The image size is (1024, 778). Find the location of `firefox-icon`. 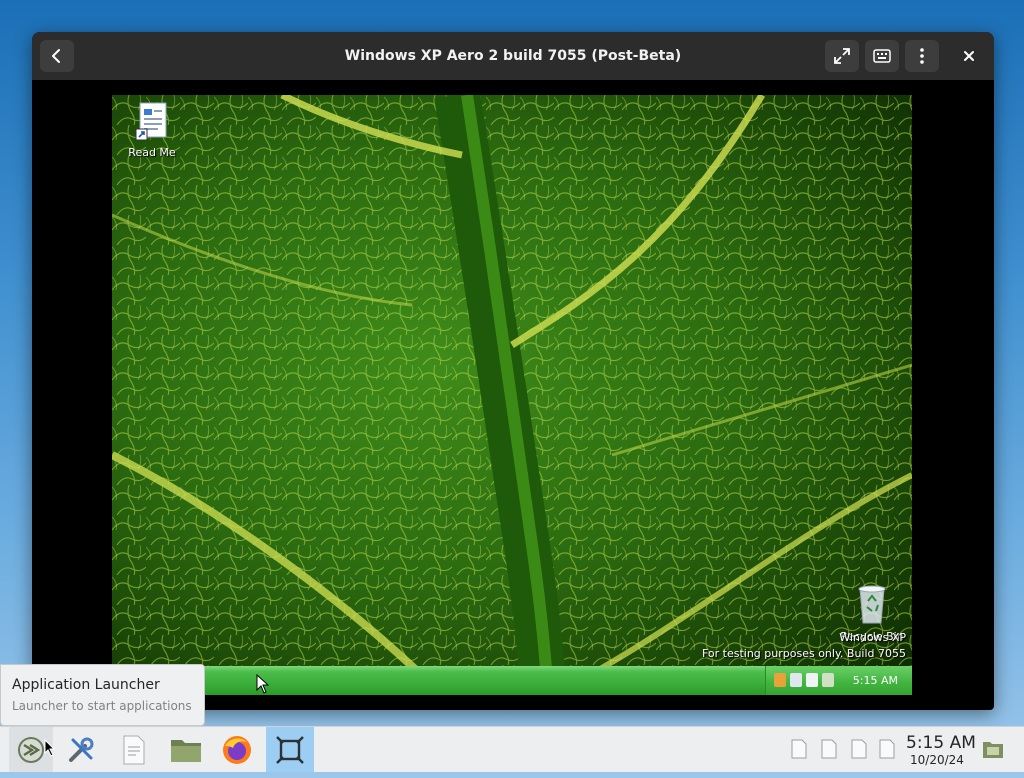

firefox-icon is located at coordinates (237, 749).